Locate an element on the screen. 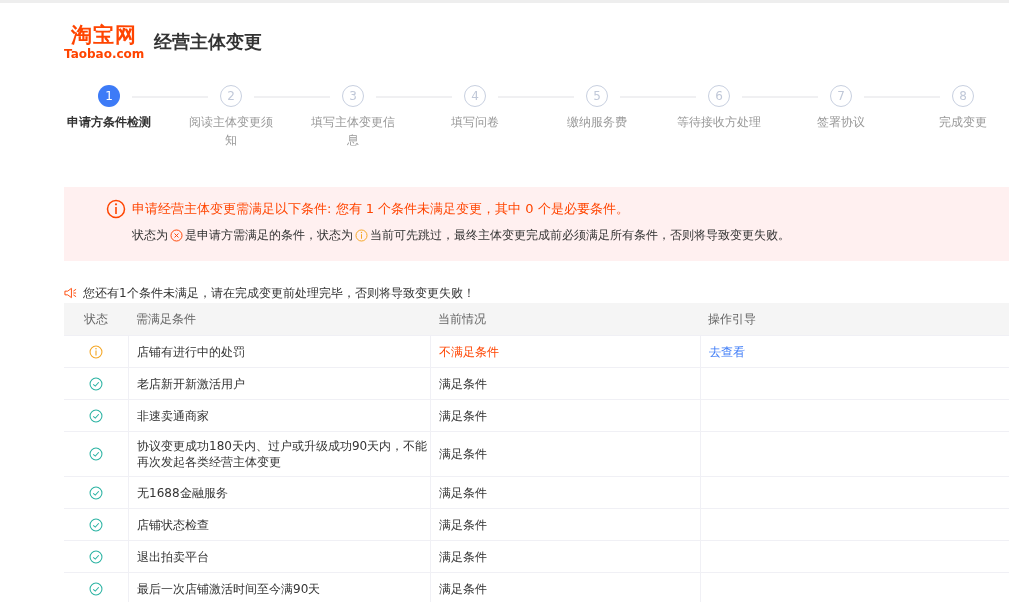 The width and height of the screenshot is (1009, 602). step-label: 完成变更 is located at coordinates (963, 122).